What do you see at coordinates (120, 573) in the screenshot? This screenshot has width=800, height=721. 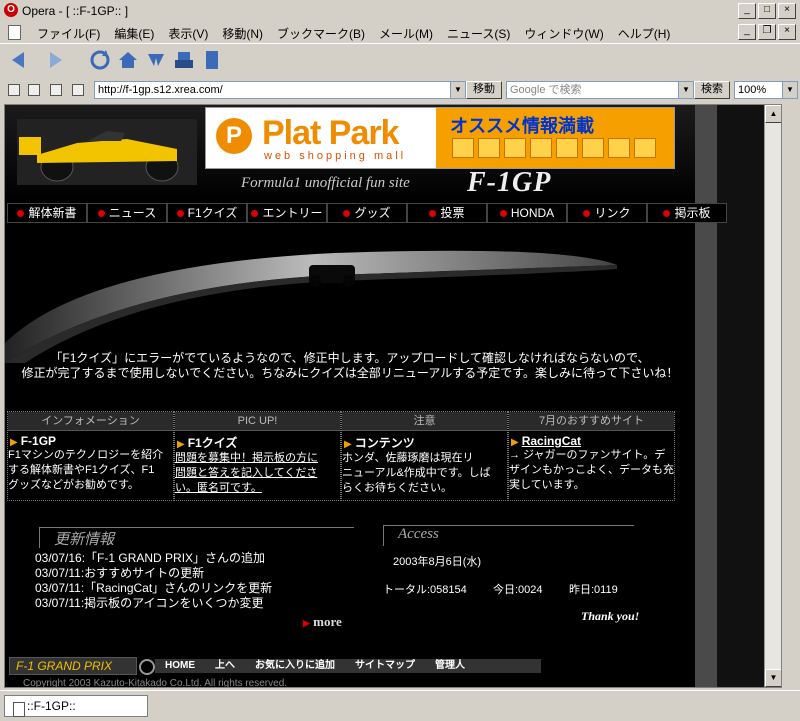 I see `update-item: 03/07/11:おすすめサイトの更新` at bounding box center [120, 573].